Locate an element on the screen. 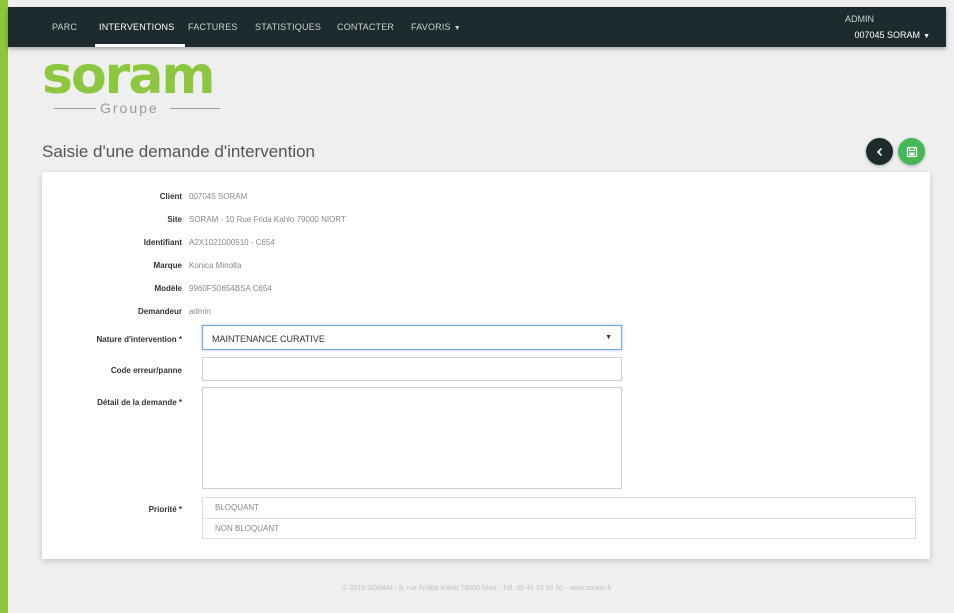 The width and height of the screenshot is (954, 613). nature-intervention-value: MAINTENANCE CURATIVE is located at coordinates (268, 339).